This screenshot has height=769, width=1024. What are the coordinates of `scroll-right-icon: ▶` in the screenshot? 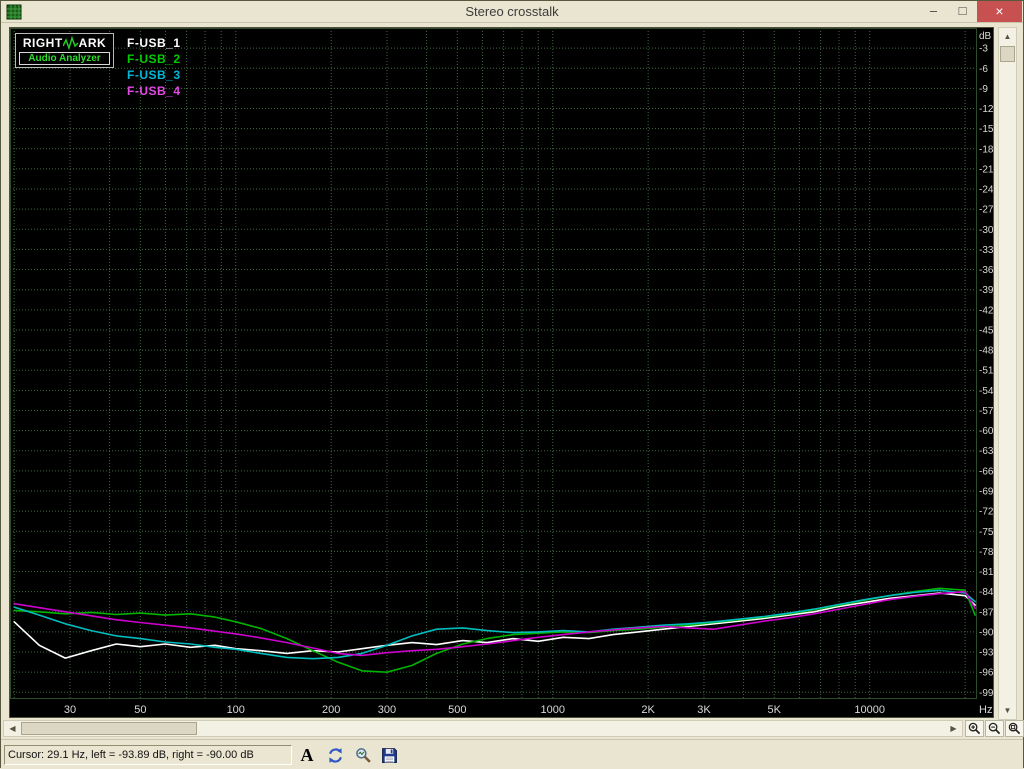 It's located at (953, 728).